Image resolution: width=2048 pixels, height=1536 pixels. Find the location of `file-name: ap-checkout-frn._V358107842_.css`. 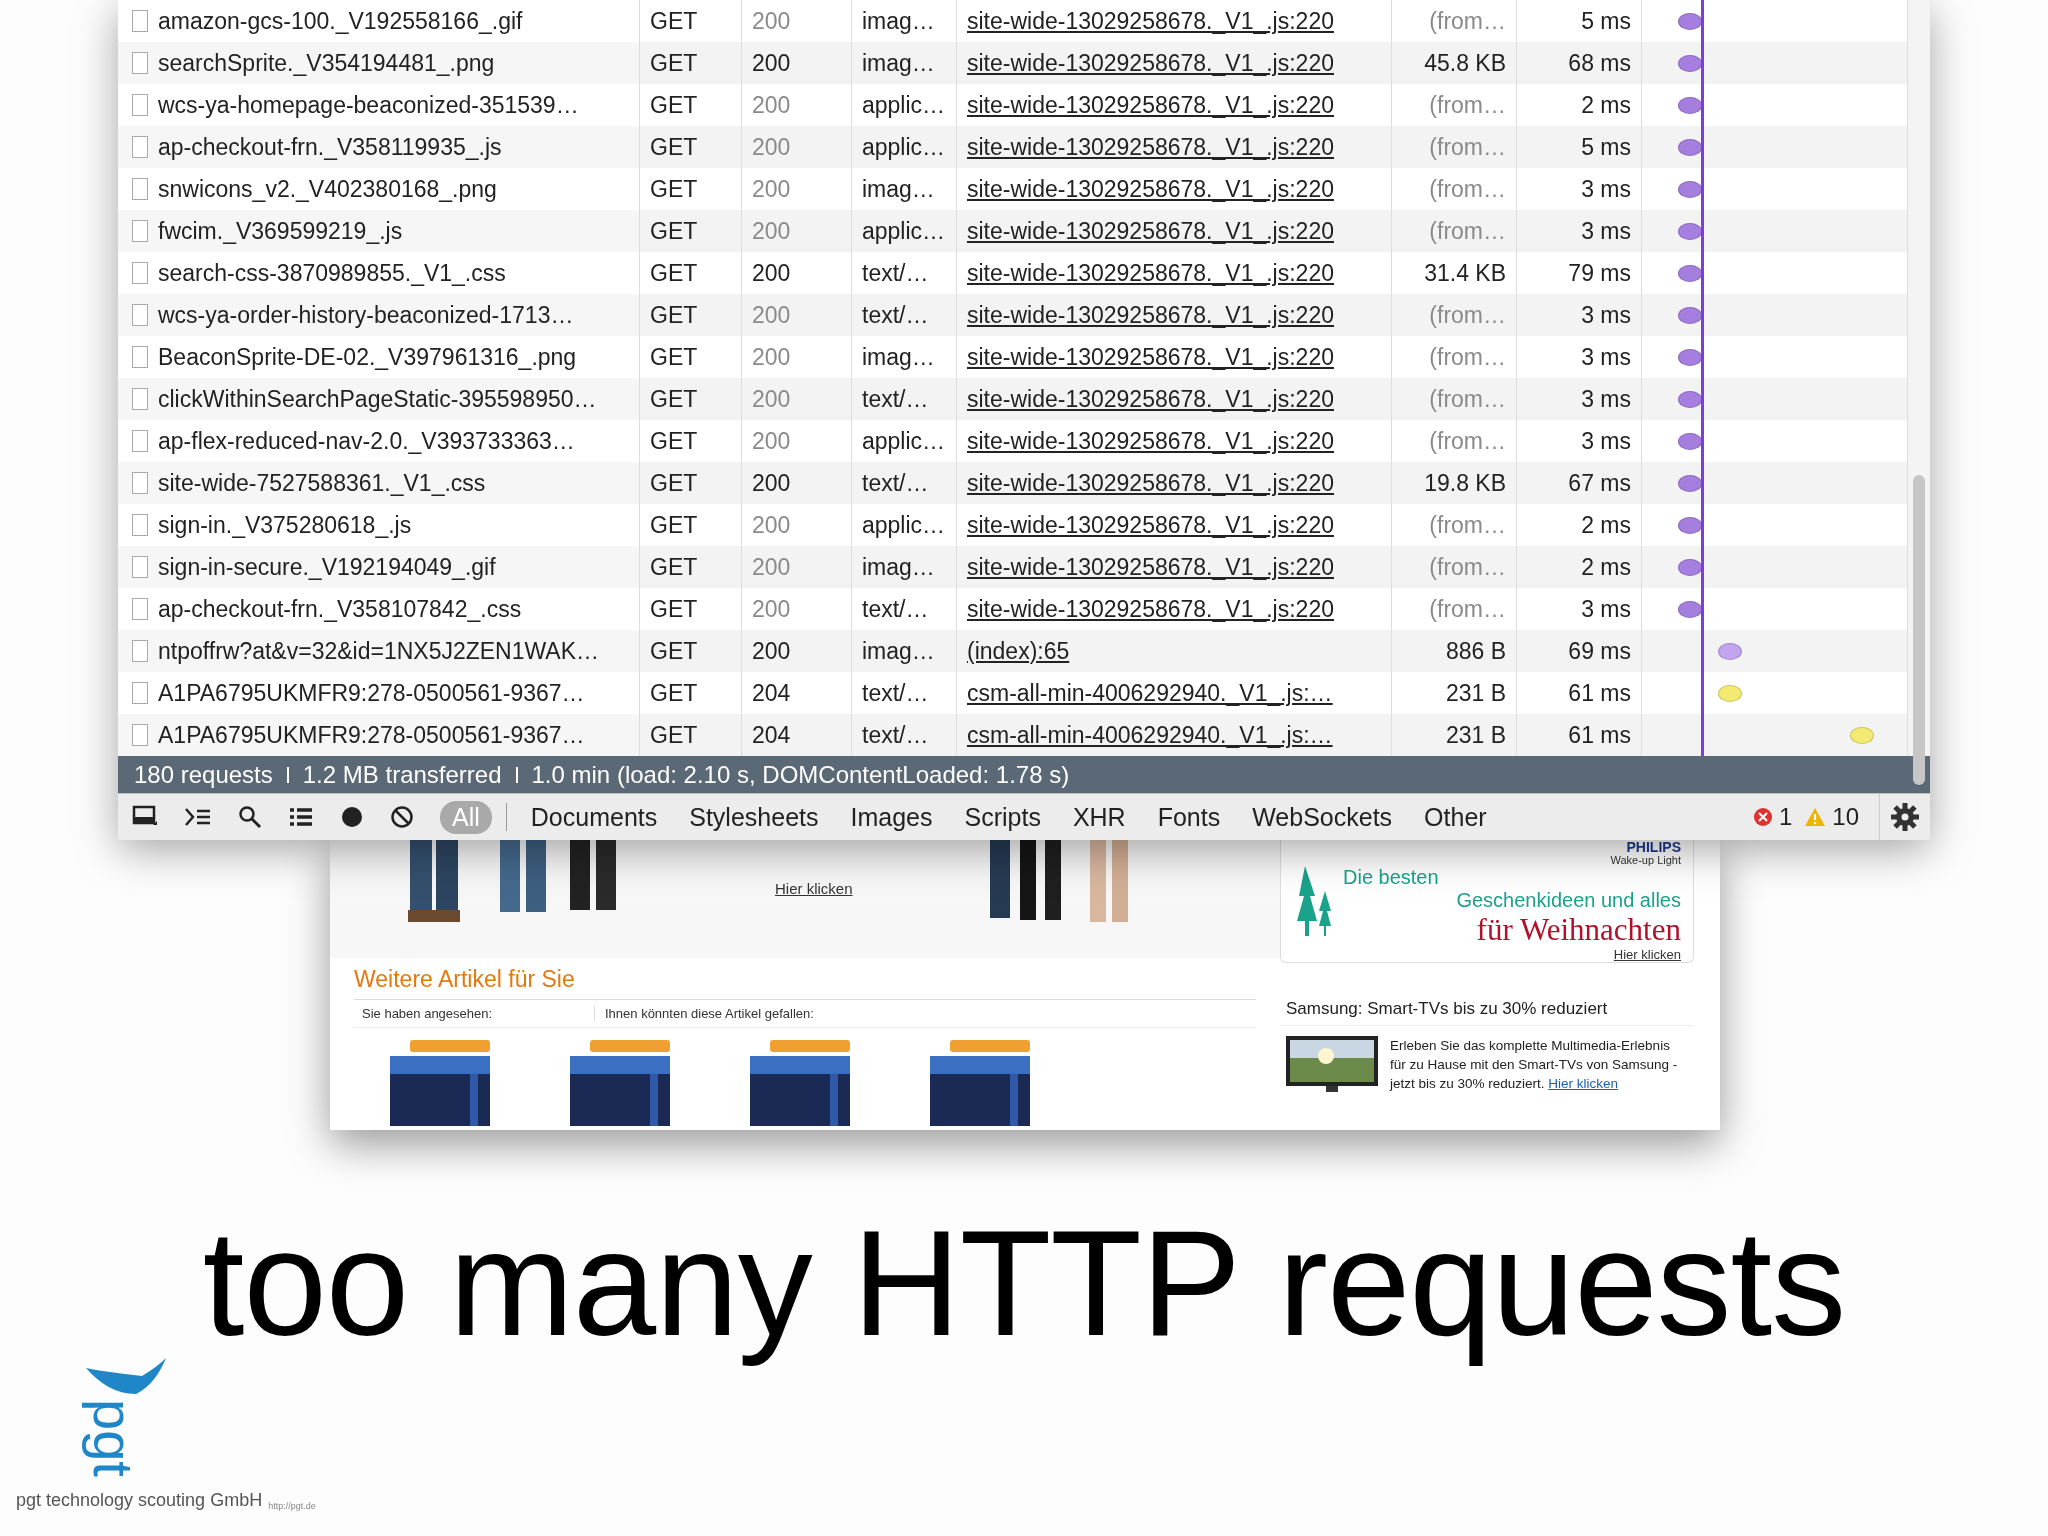

file-name: ap-checkout-frn._V358107842_.css is located at coordinates (340, 609).